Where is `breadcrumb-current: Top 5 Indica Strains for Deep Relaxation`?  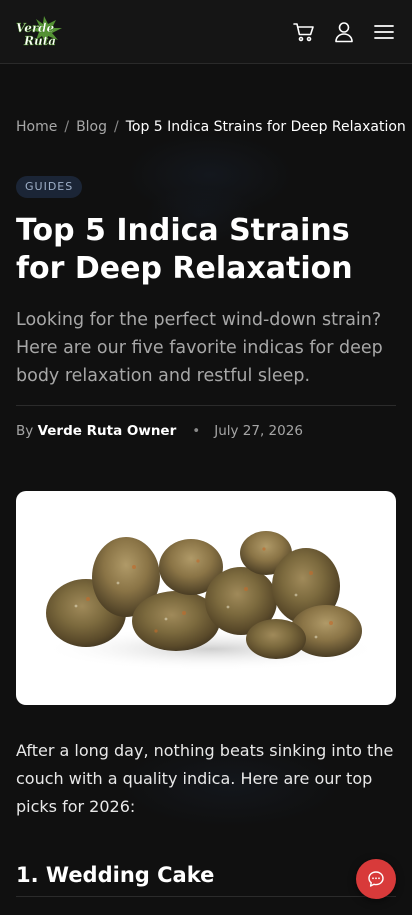 breadcrumb-current: Top 5 Indica Strains for Deep Relaxation is located at coordinates (265, 127).